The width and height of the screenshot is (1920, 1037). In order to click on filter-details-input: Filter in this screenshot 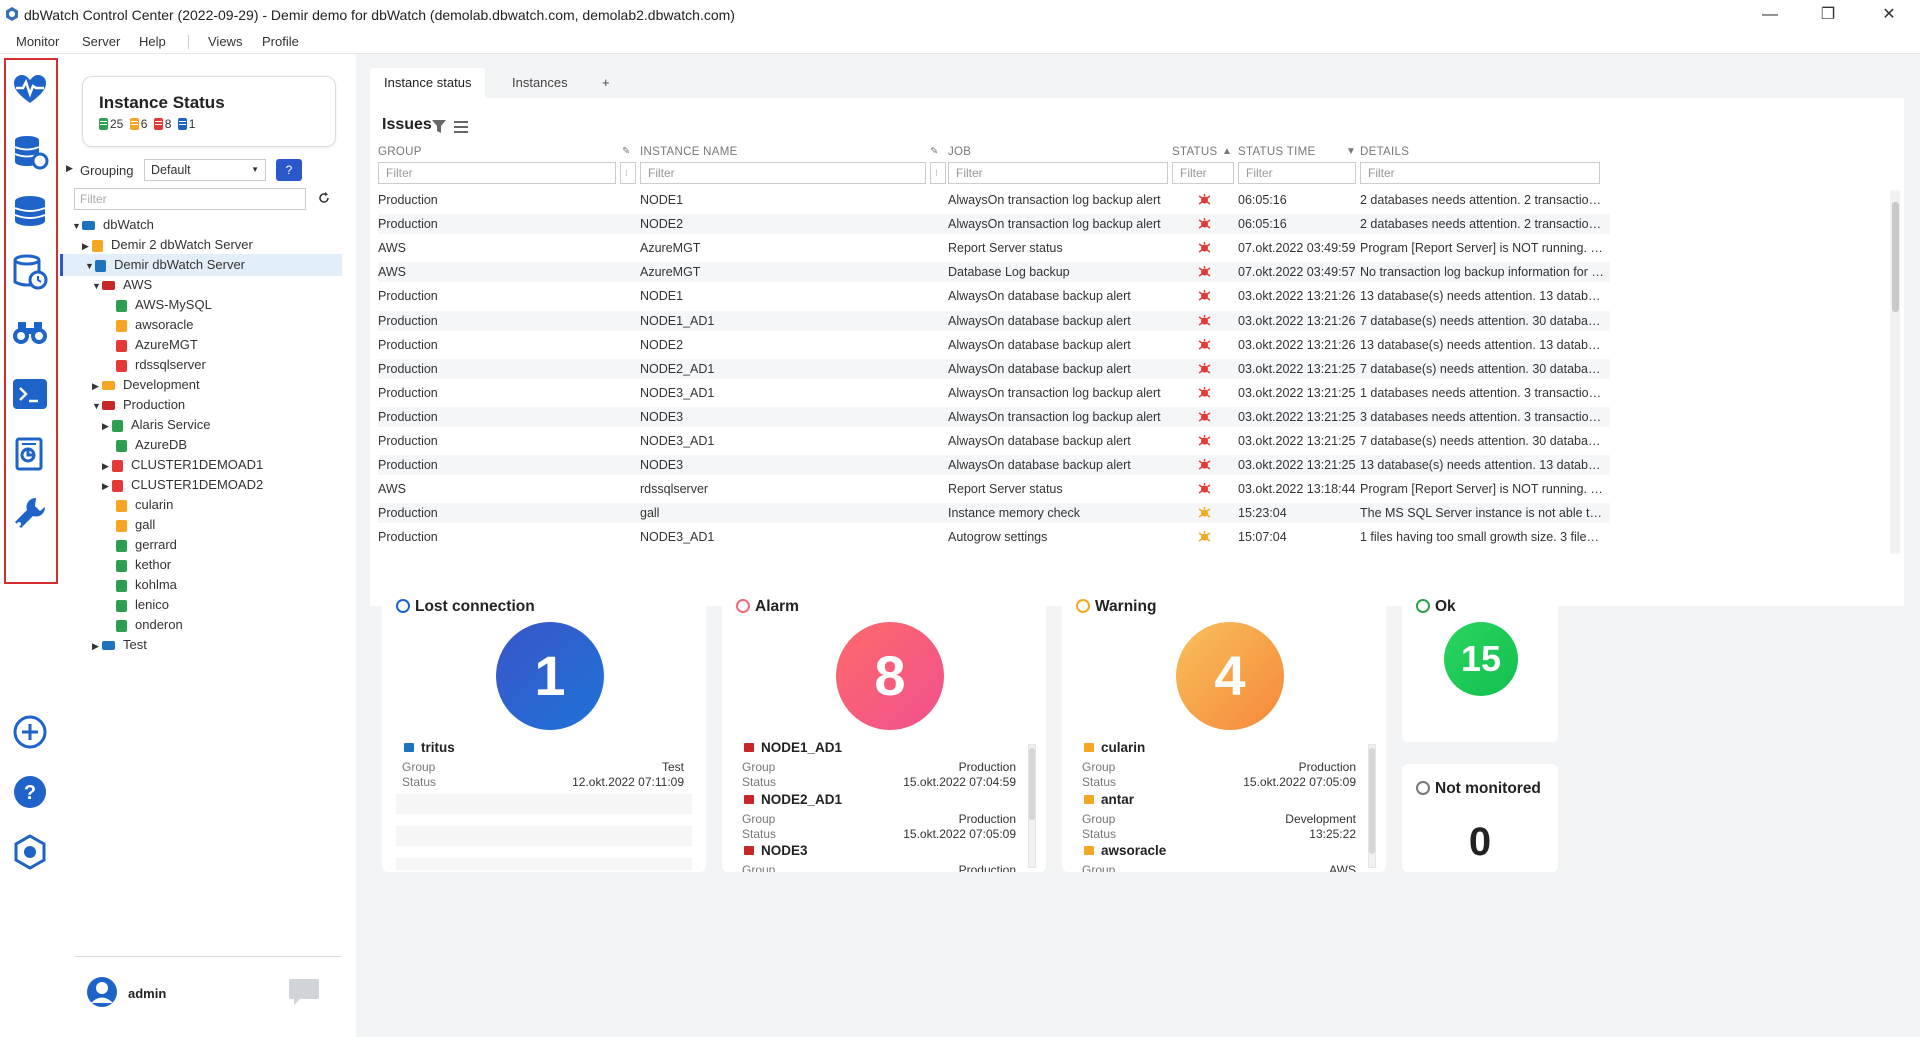, I will do `click(1480, 173)`.